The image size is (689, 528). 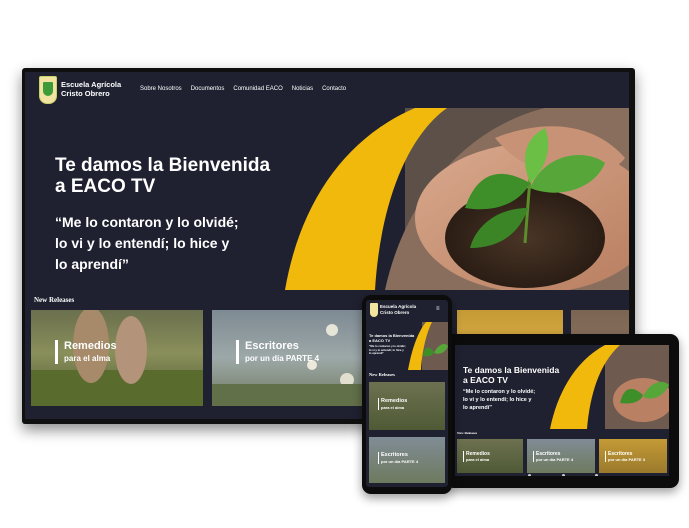 What do you see at coordinates (398, 306) in the screenshot?
I see `phone-brand-line-1: Escuela Agrícola` at bounding box center [398, 306].